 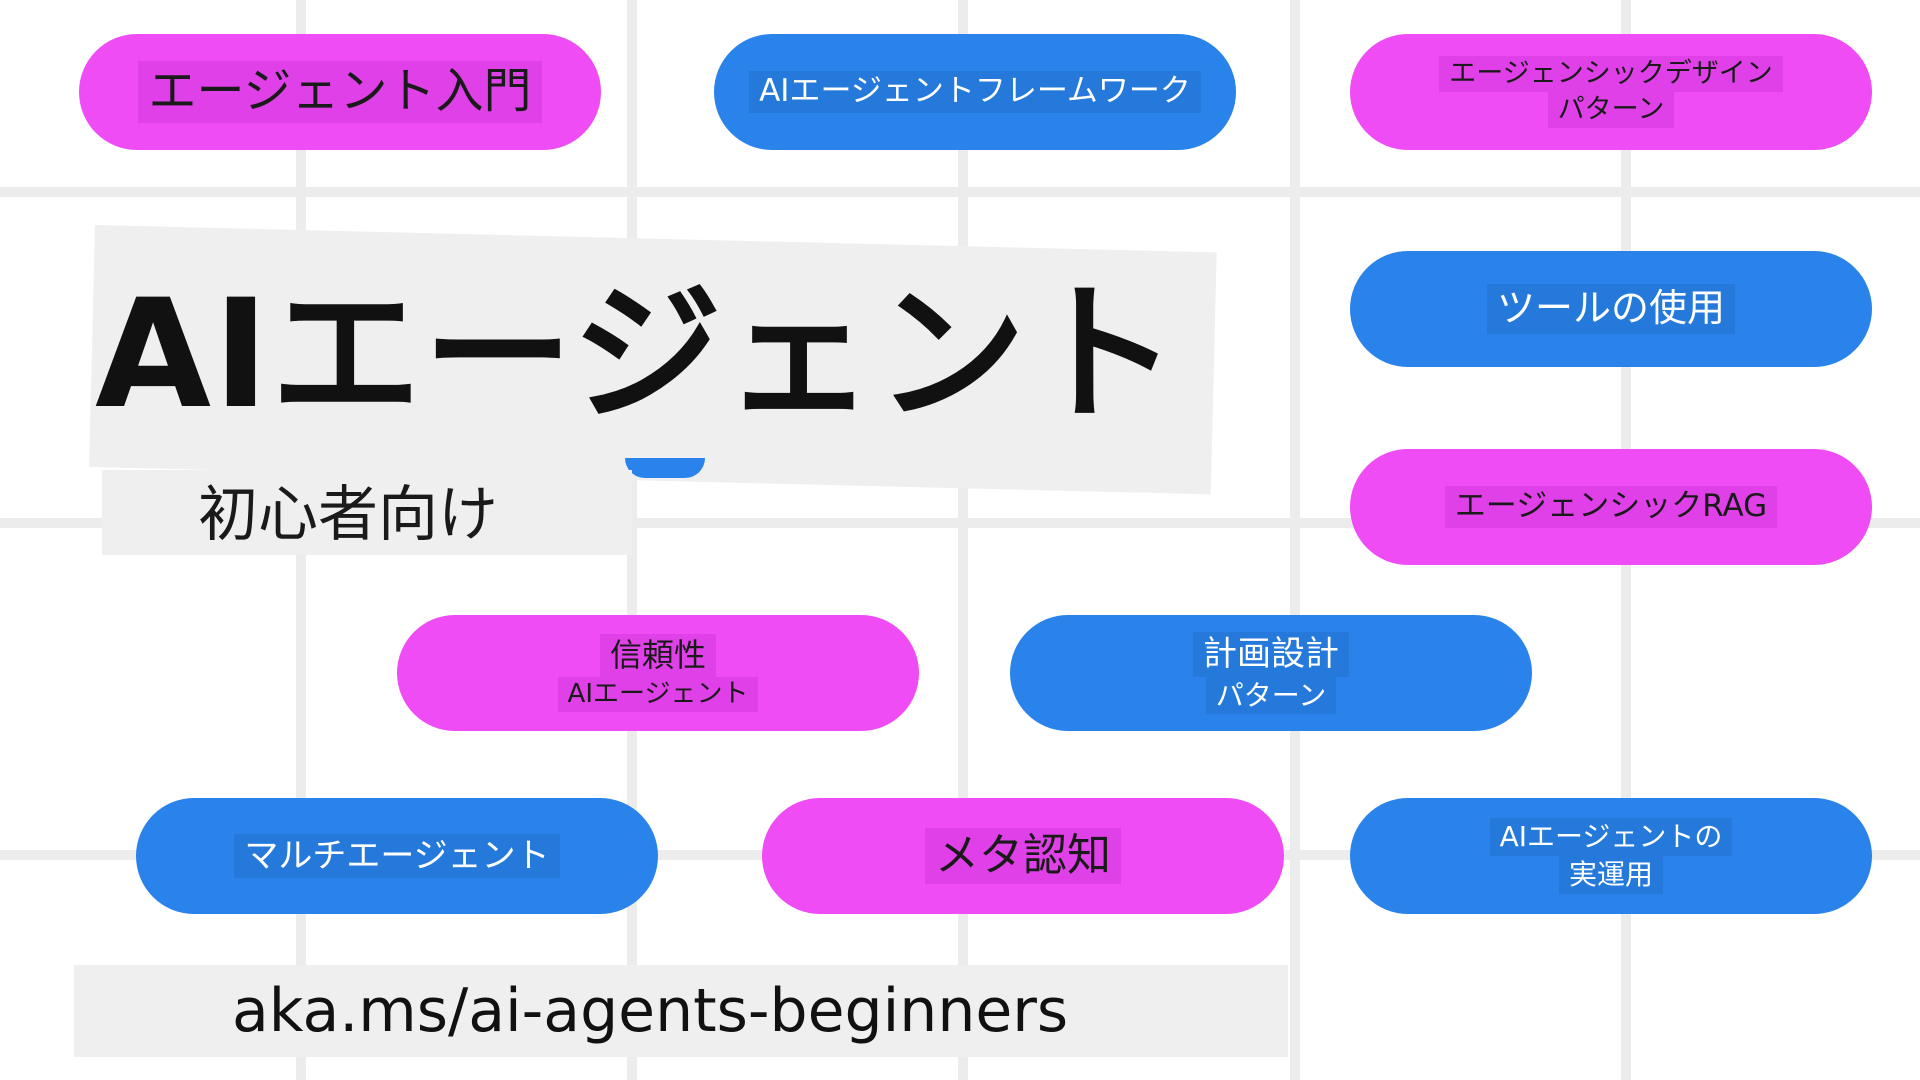 I want to click on lesson-label: AIエージェントフレームワーク, so click(x=975, y=92).